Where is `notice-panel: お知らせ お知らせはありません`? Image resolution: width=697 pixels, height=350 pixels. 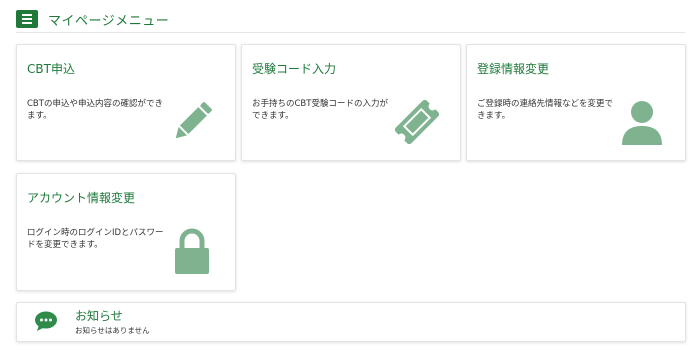
notice-panel: お知らせ お知らせはありません is located at coordinates (351, 322).